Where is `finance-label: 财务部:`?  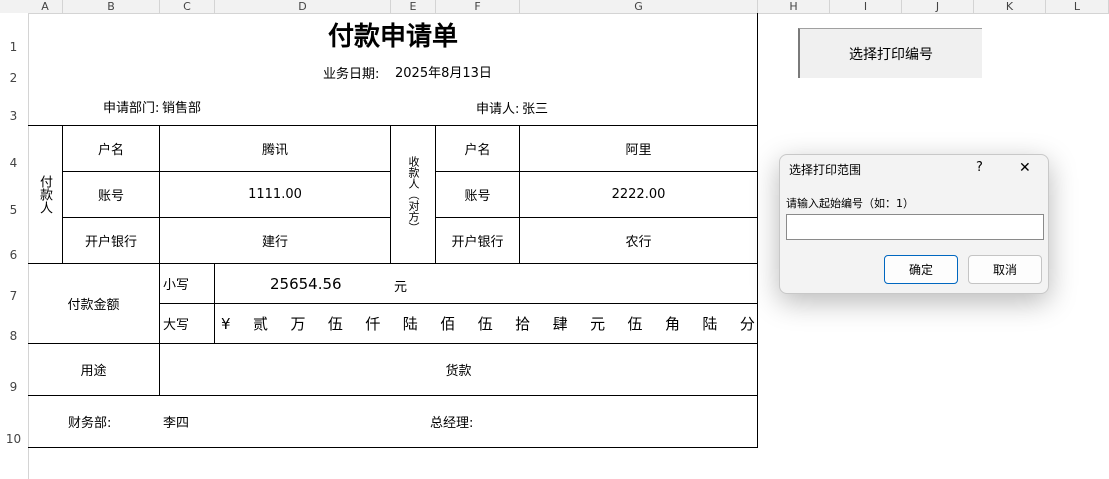 finance-label: 财务部: is located at coordinates (90, 423).